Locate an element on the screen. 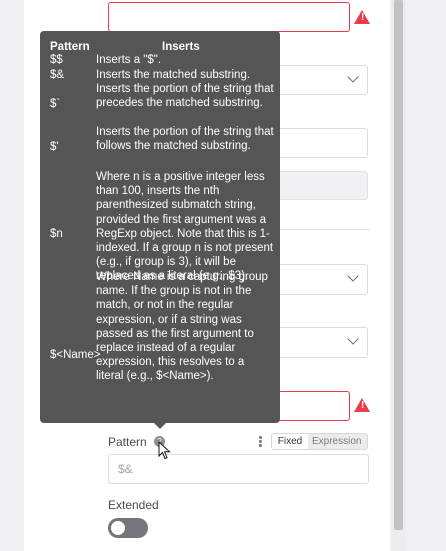  fixed-expression-toggle: Fixed Expression is located at coordinates (319, 441).